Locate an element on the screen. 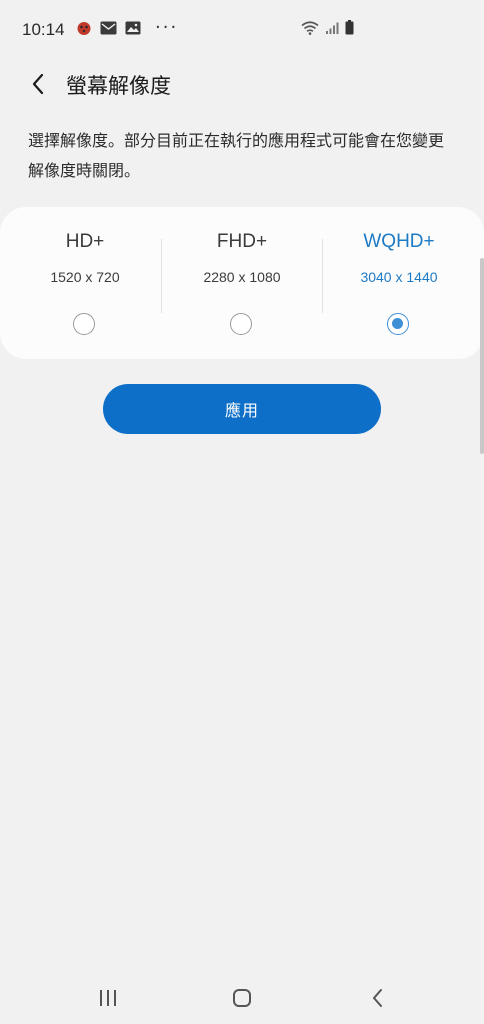 The image size is (484, 1024). status-icons-right is located at coordinates (327, 27).